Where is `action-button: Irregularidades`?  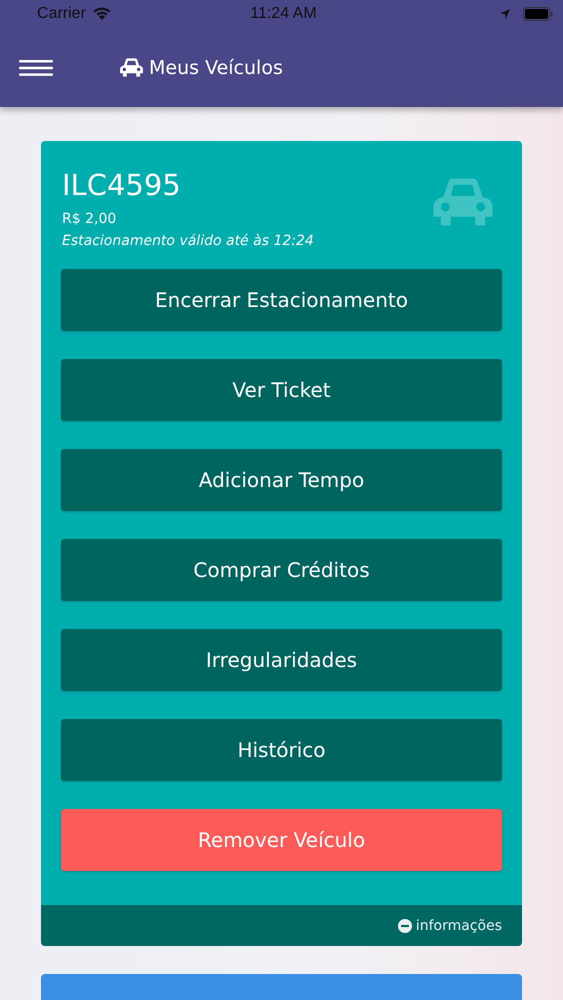 action-button: Irregularidades is located at coordinates (281, 660).